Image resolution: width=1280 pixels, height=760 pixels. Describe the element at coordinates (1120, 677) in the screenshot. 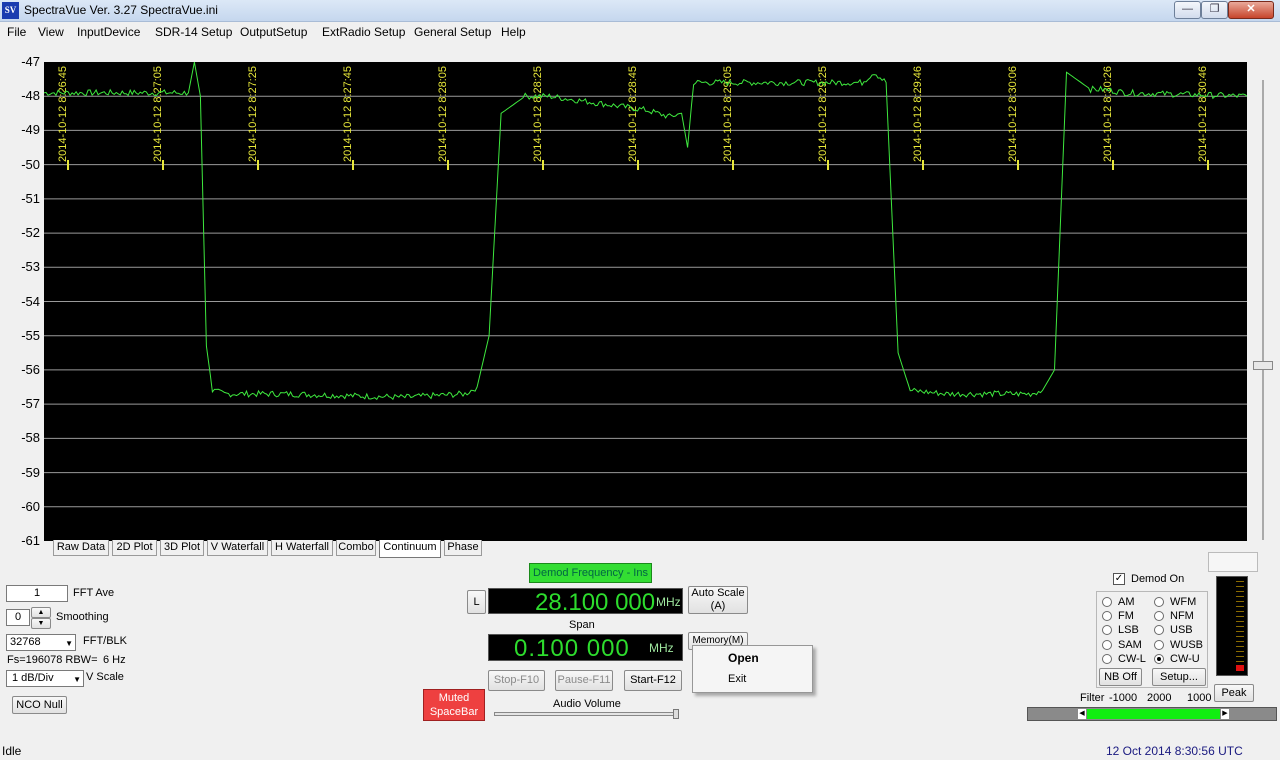

I see `nb-off-button: NB Off` at that location.